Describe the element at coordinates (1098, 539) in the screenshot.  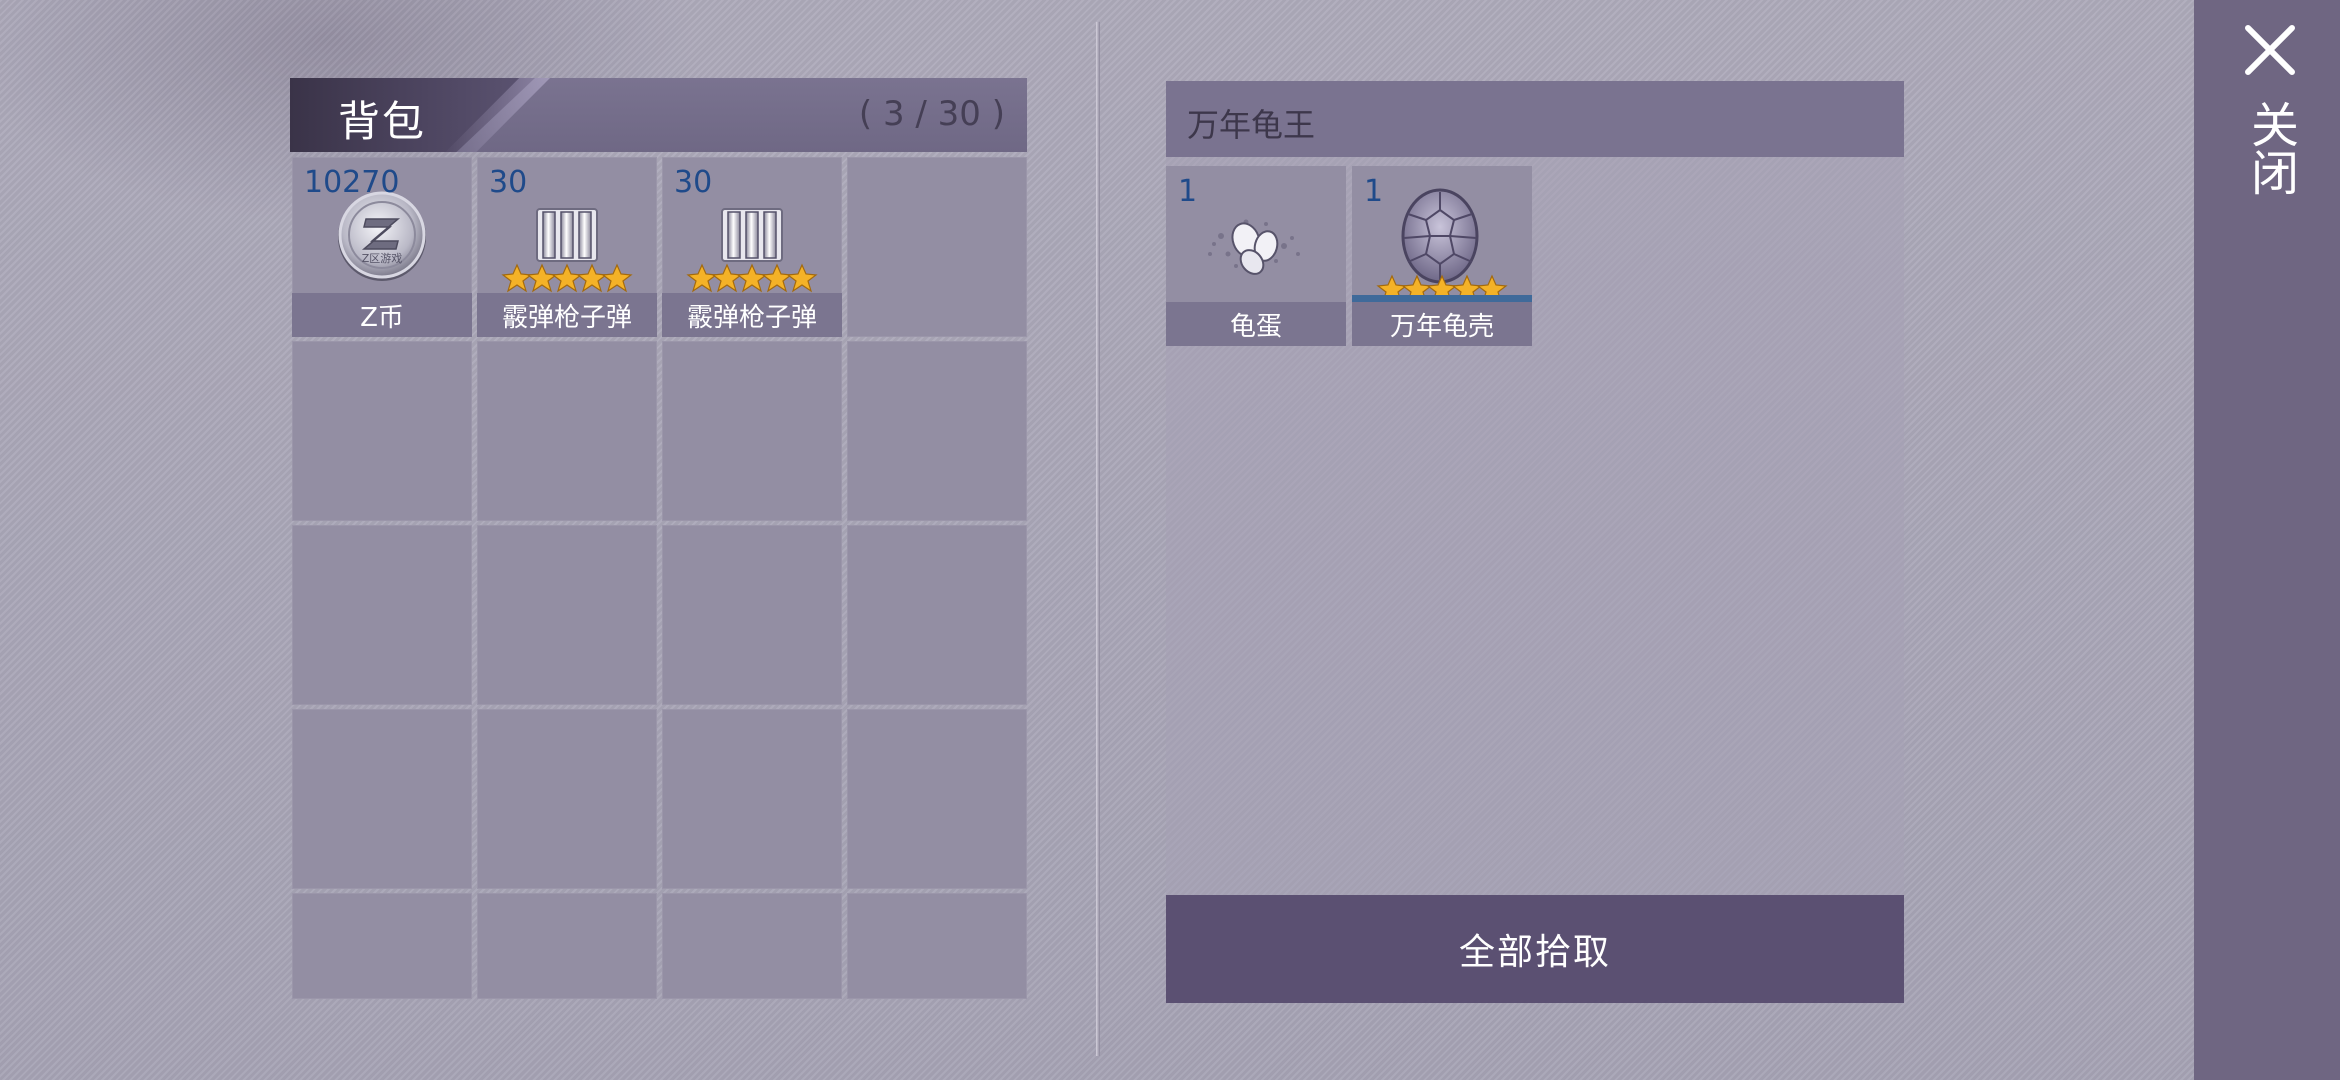
I see `panel-divider` at that location.